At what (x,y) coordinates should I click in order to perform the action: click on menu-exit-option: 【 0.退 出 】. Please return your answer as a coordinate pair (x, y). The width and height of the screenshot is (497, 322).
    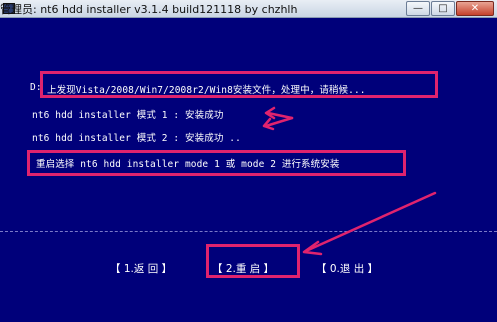
    Looking at the image, I should click on (347, 268).